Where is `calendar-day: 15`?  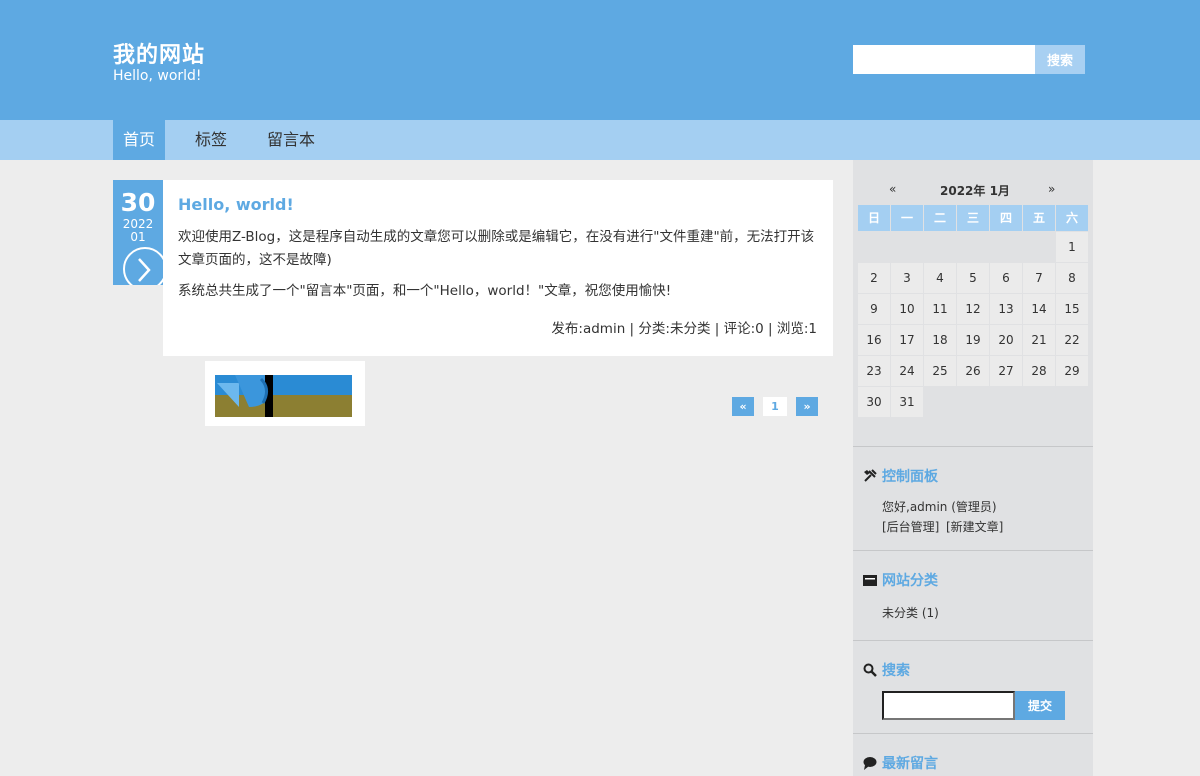
calendar-day: 15 is located at coordinates (1072, 309).